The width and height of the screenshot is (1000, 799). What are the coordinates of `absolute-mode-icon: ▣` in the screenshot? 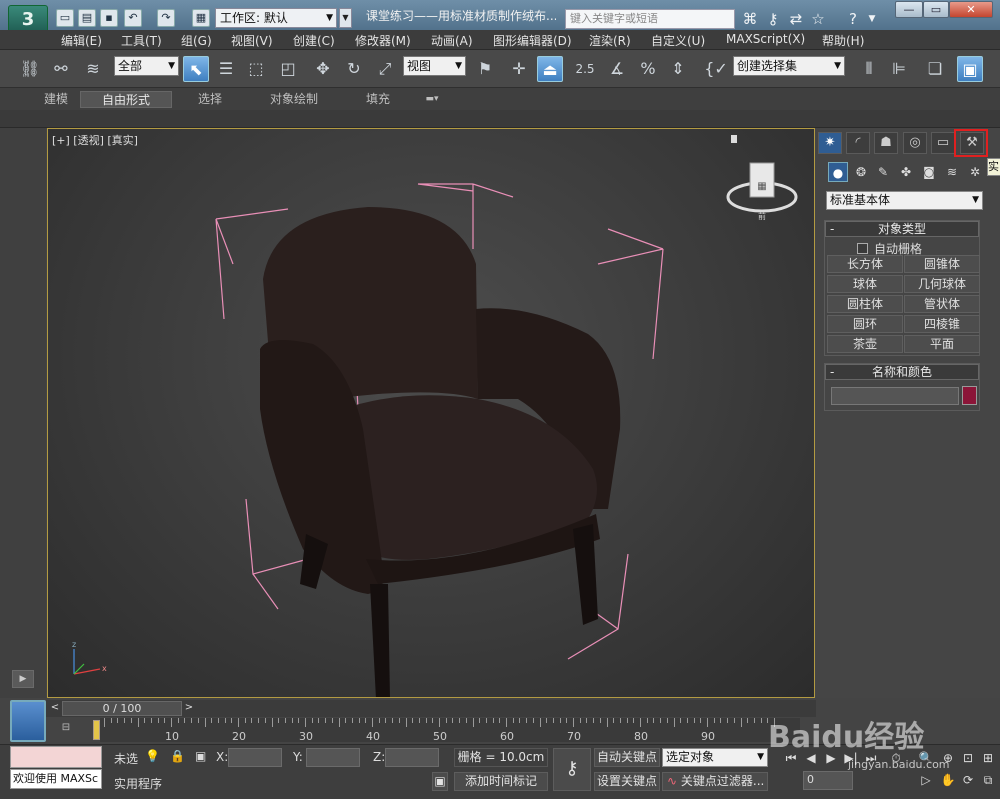 It's located at (200, 756).